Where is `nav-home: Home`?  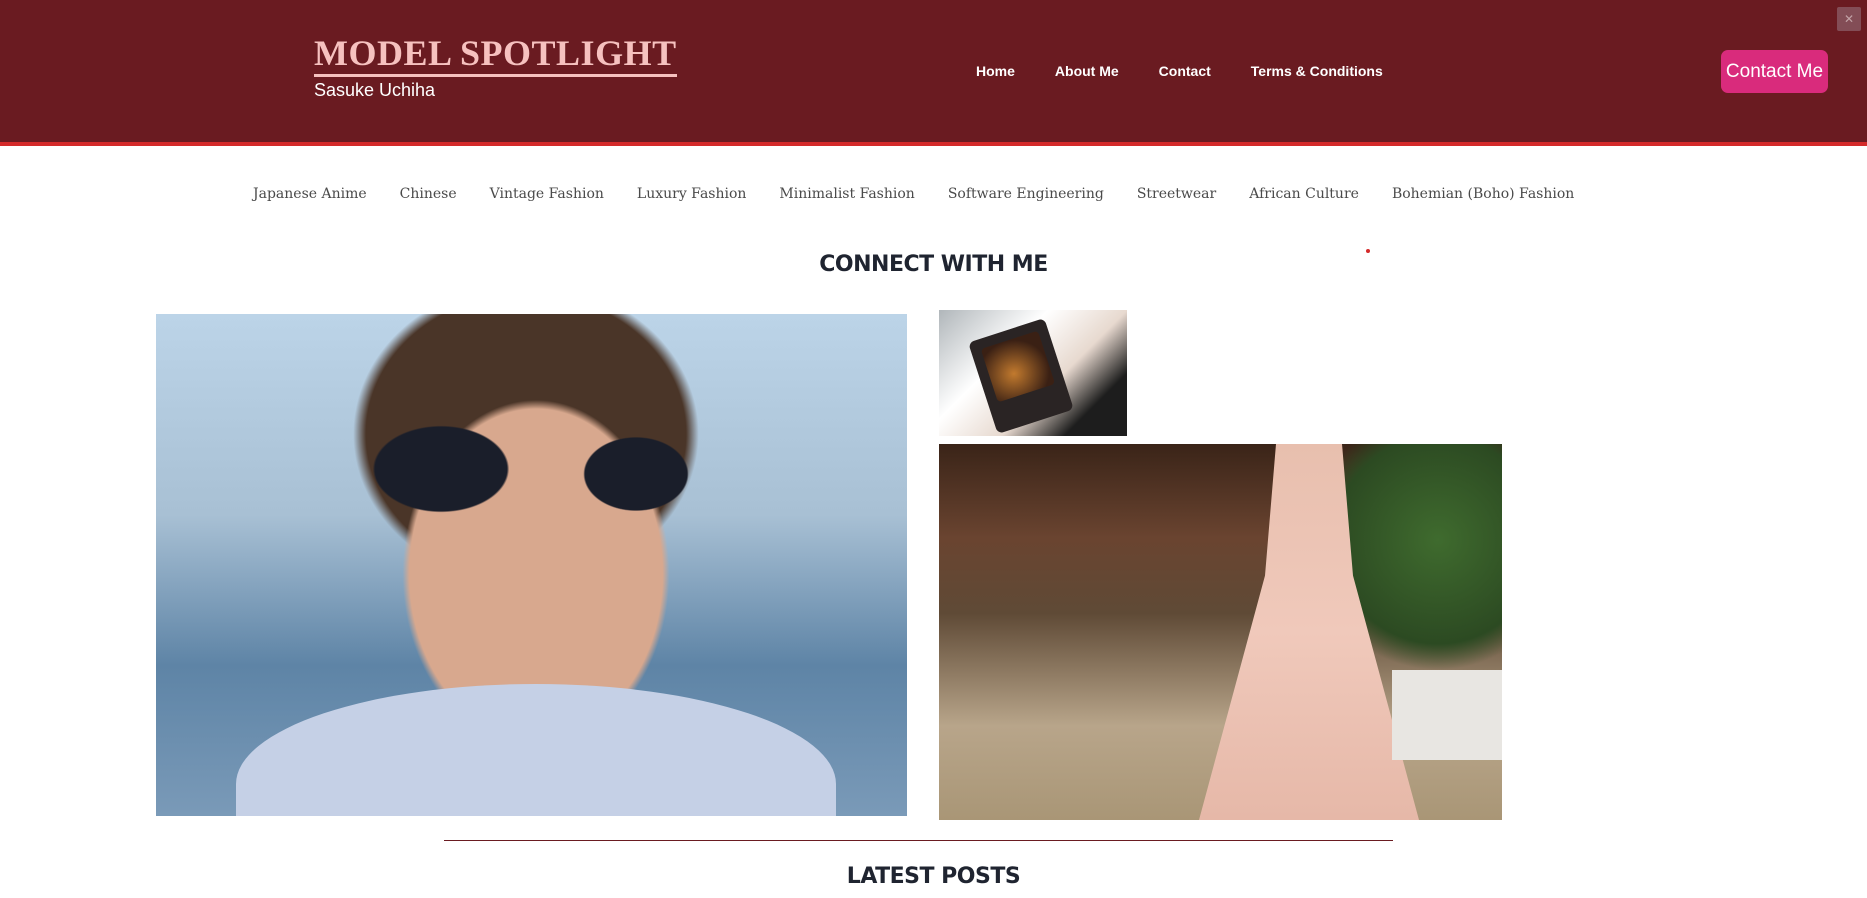
nav-home: Home is located at coordinates (995, 71).